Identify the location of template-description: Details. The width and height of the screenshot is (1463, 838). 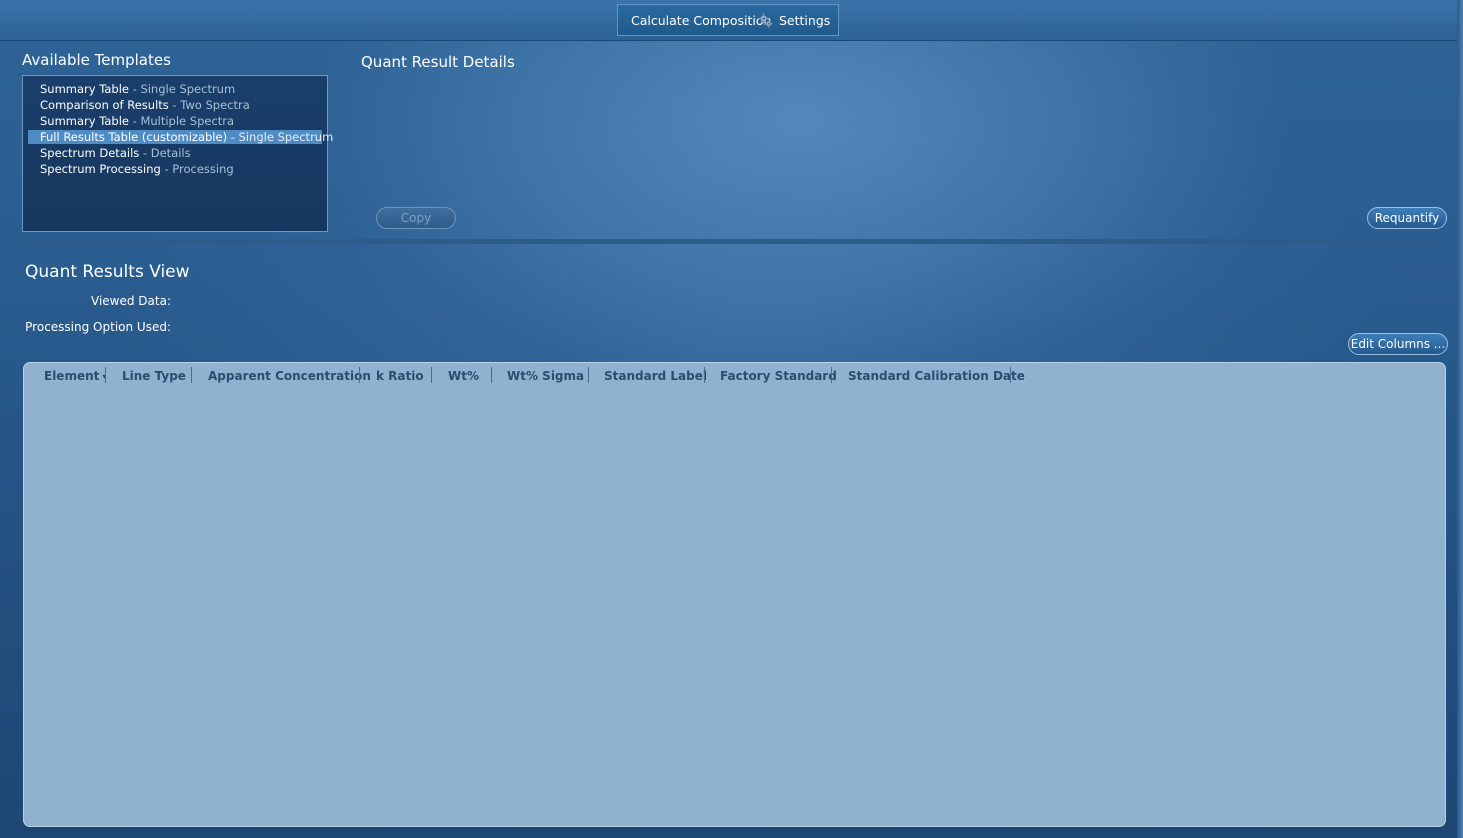
(170, 153).